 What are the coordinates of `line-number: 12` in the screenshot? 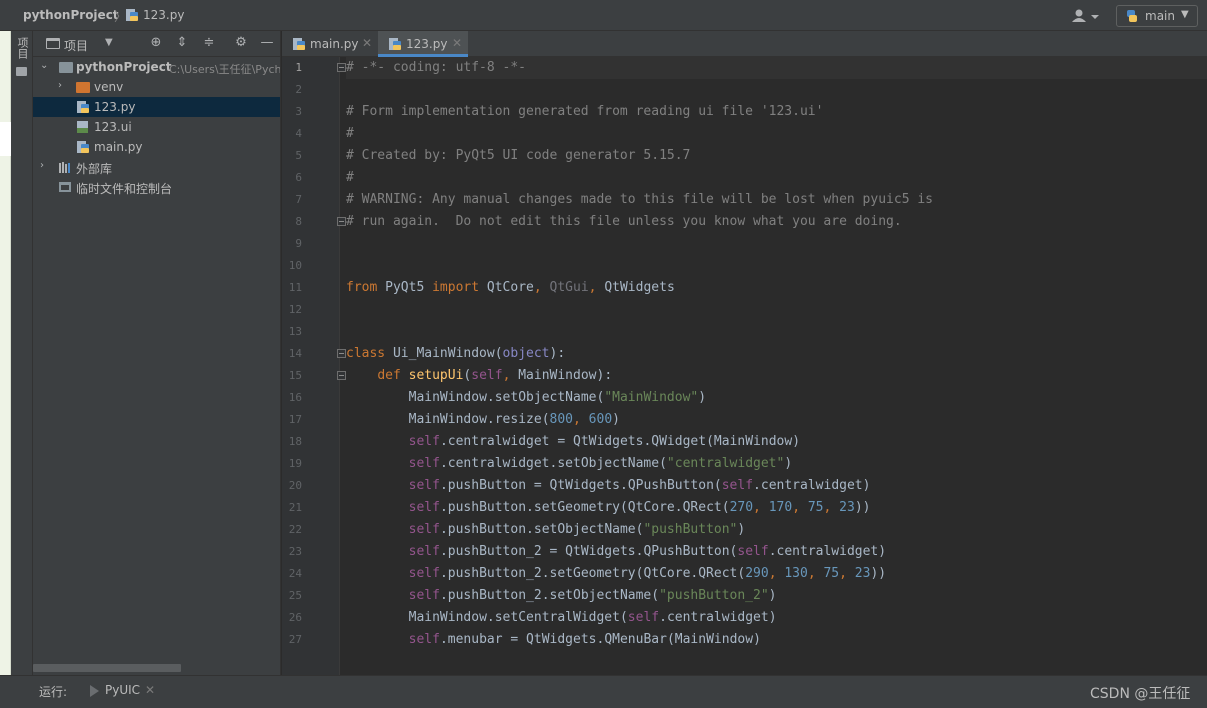 It's located at (295, 309).